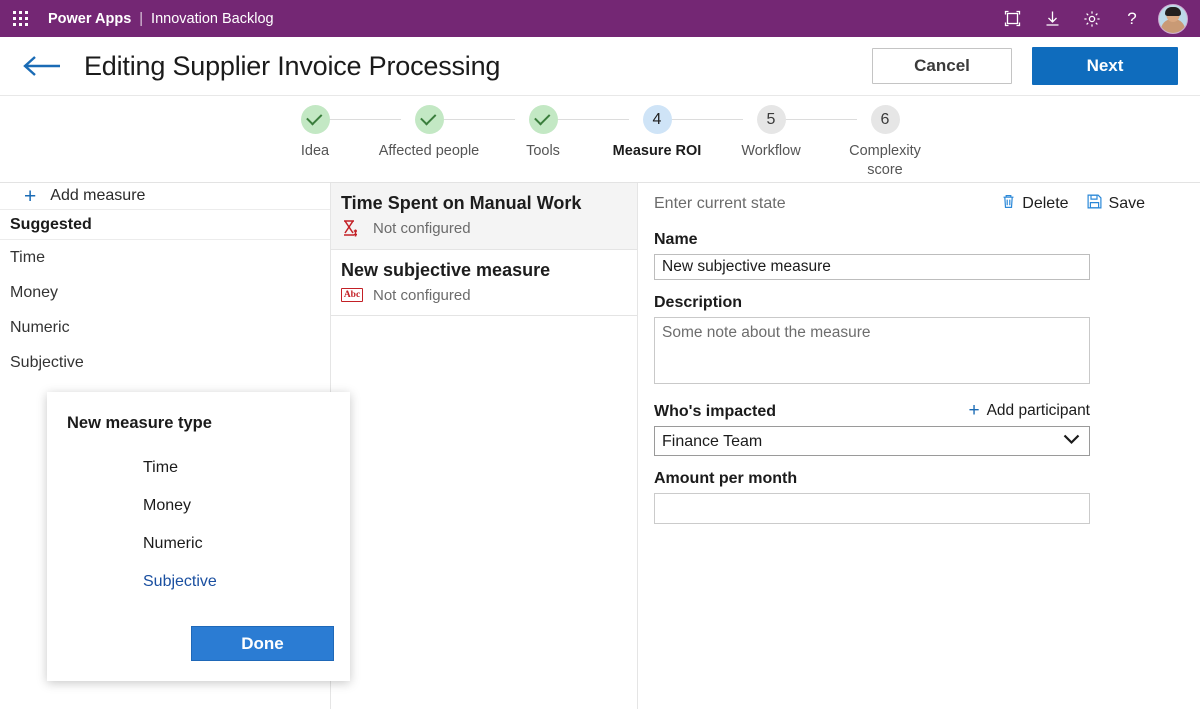 This screenshot has height=709, width=1200. What do you see at coordinates (885, 119) in the screenshot?
I see `step-circle: 6` at bounding box center [885, 119].